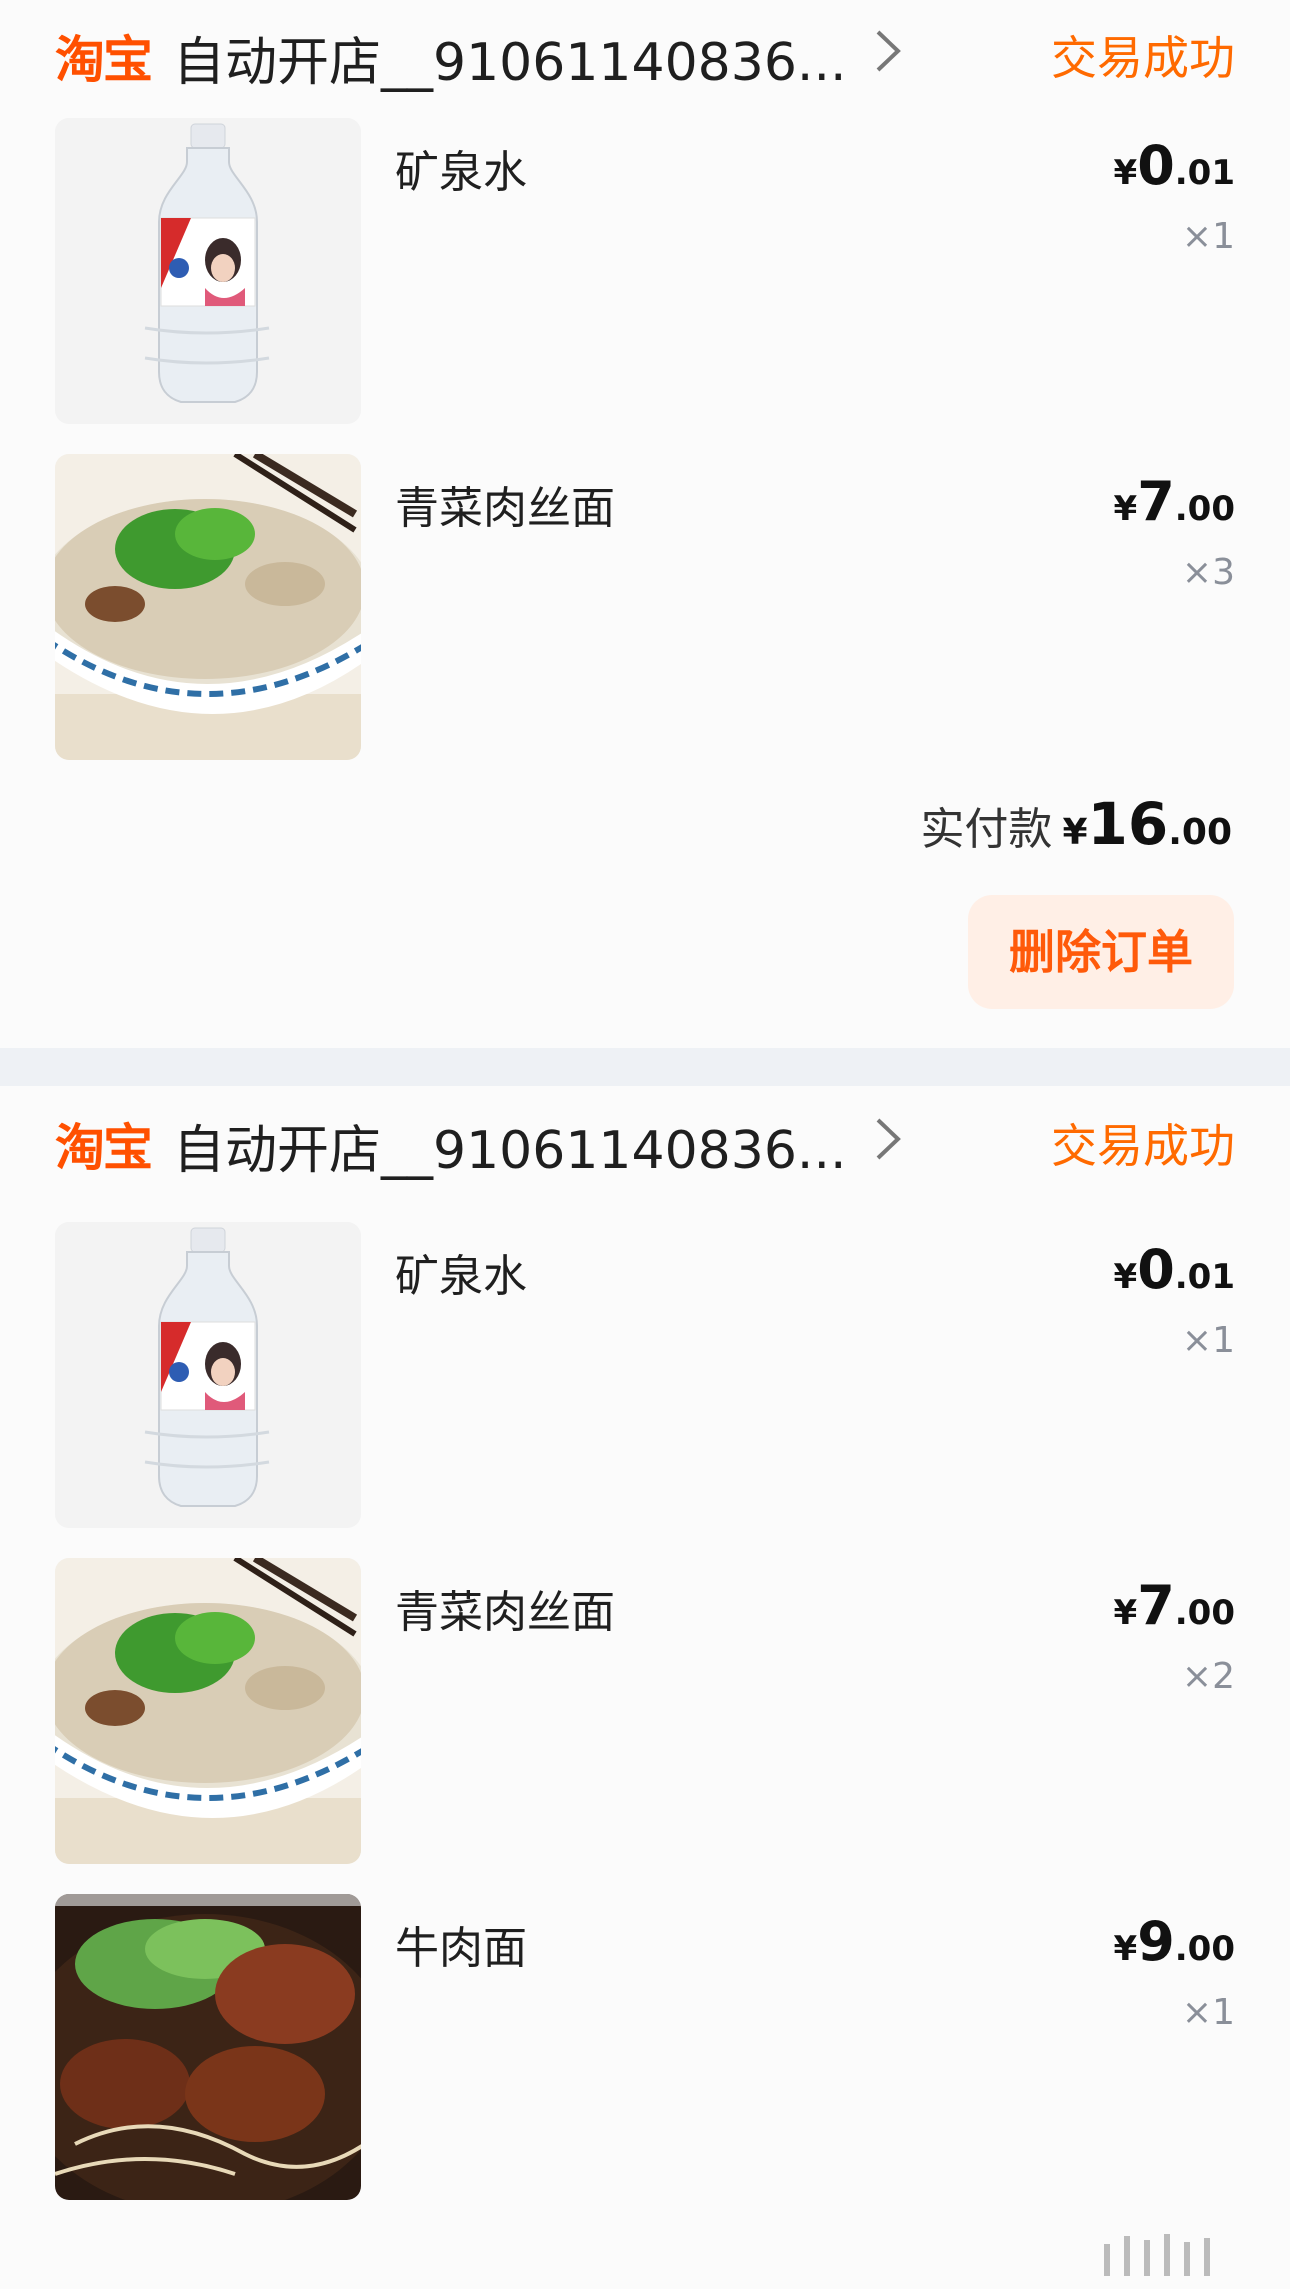  What do you see at coordinates (1200, 832) in the screenshot?
I see `total-decimal: .00` at bounding box center [1200, 832].